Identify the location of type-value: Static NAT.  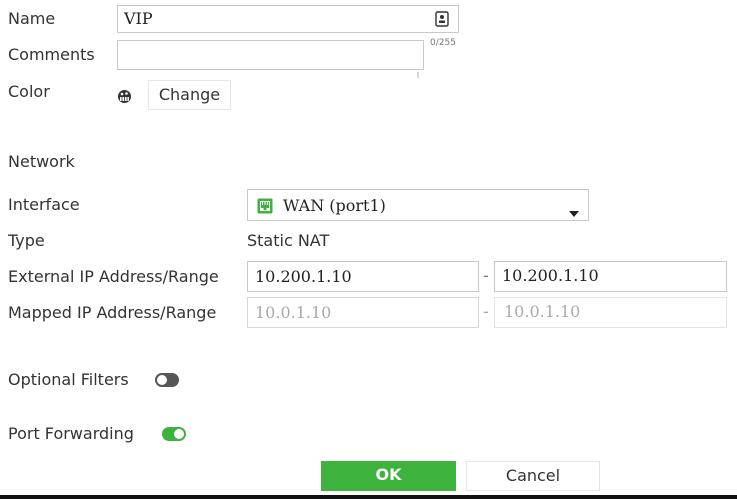
(288, 240).